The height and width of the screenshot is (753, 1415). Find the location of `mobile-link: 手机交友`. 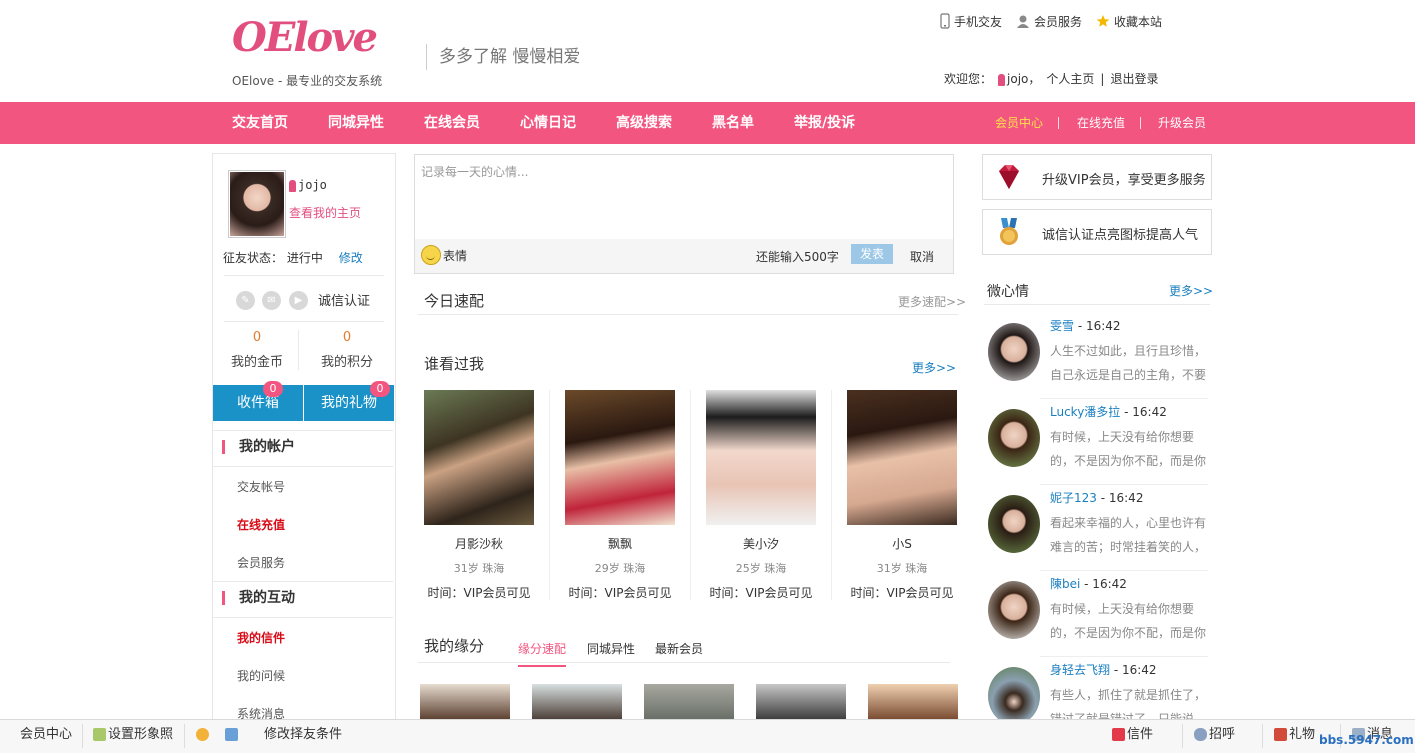

mobile-link: 手机交友 is located at coordinates (971, 21).